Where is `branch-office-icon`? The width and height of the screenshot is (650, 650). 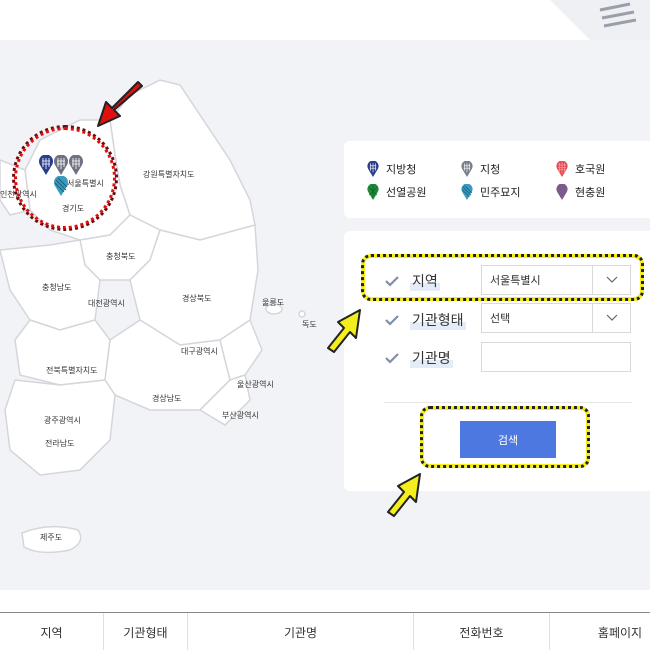
branch-office-icon is located at coordinates (467, 169).